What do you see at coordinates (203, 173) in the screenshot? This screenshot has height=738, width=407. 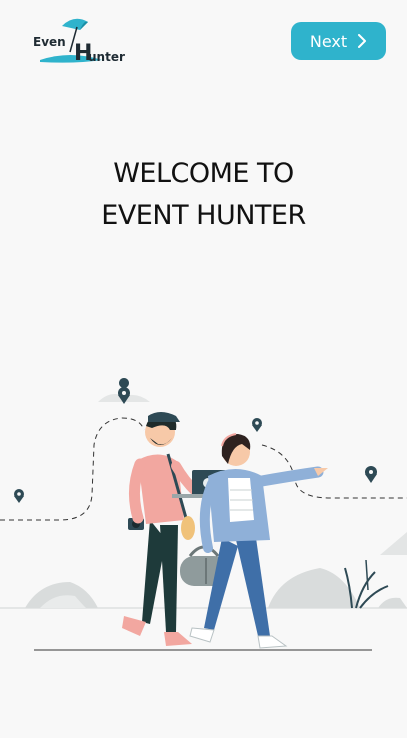 I see `welcome-line-1: WELCOME TO` at bounding box center [203, 173].